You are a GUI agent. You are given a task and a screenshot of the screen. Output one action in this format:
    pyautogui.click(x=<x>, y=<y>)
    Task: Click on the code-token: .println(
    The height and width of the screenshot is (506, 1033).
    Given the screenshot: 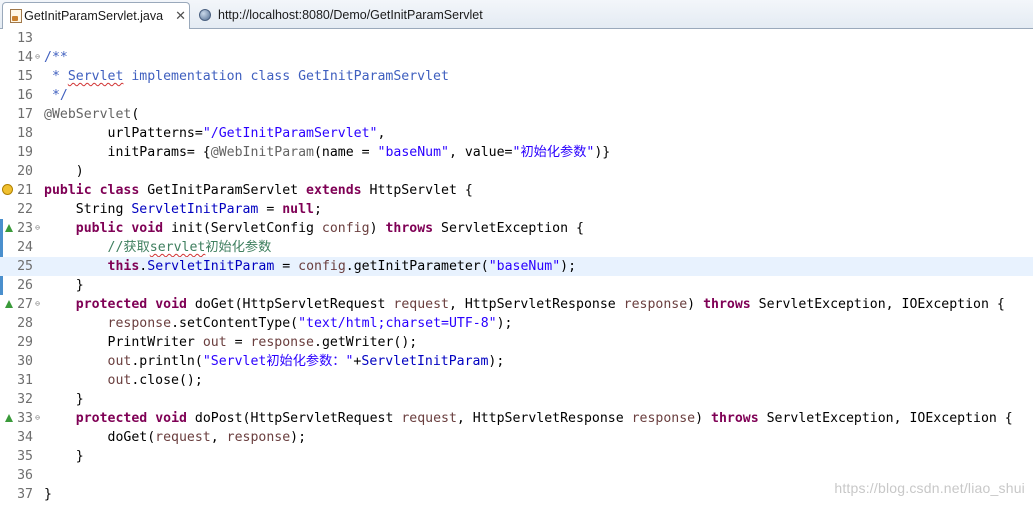 What is the action you would take?
    pyautogui.click(x=167, y=361)
    